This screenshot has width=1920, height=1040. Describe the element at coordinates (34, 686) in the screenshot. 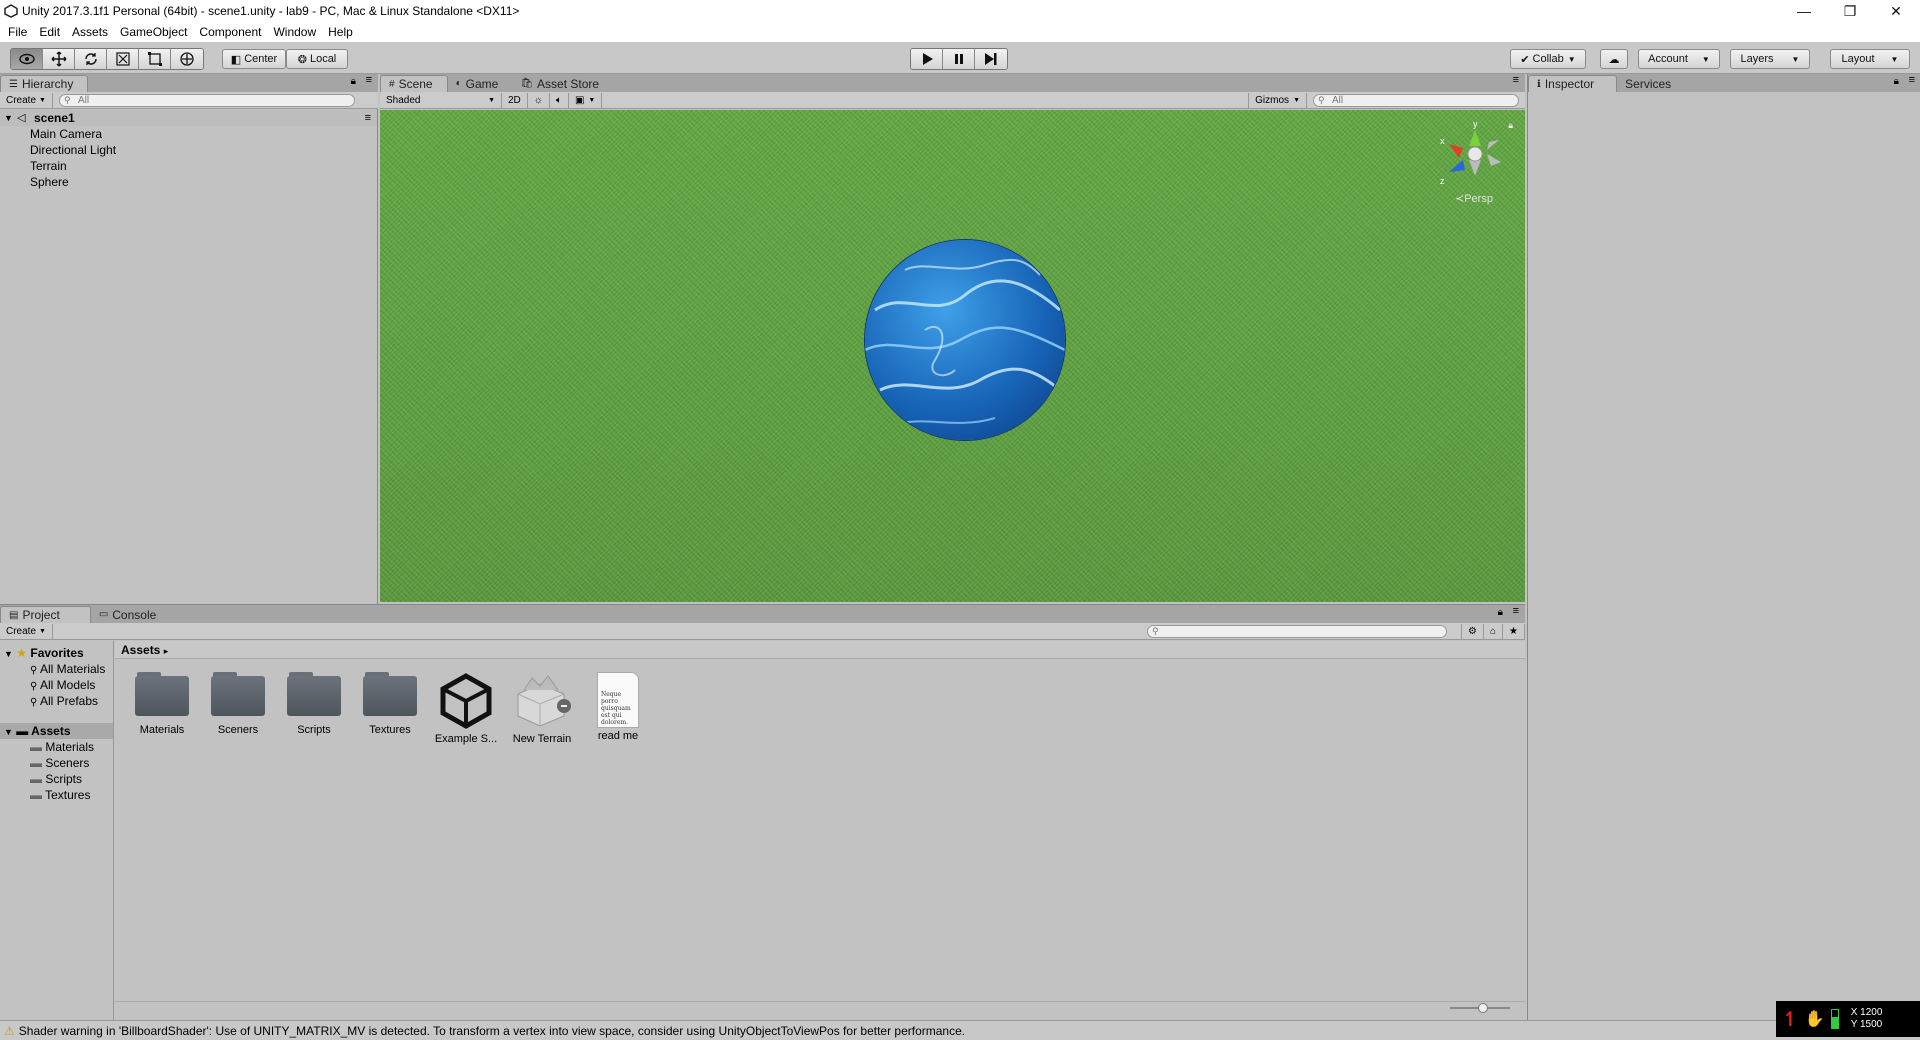

I see `search-icon: ⚲` at that location.